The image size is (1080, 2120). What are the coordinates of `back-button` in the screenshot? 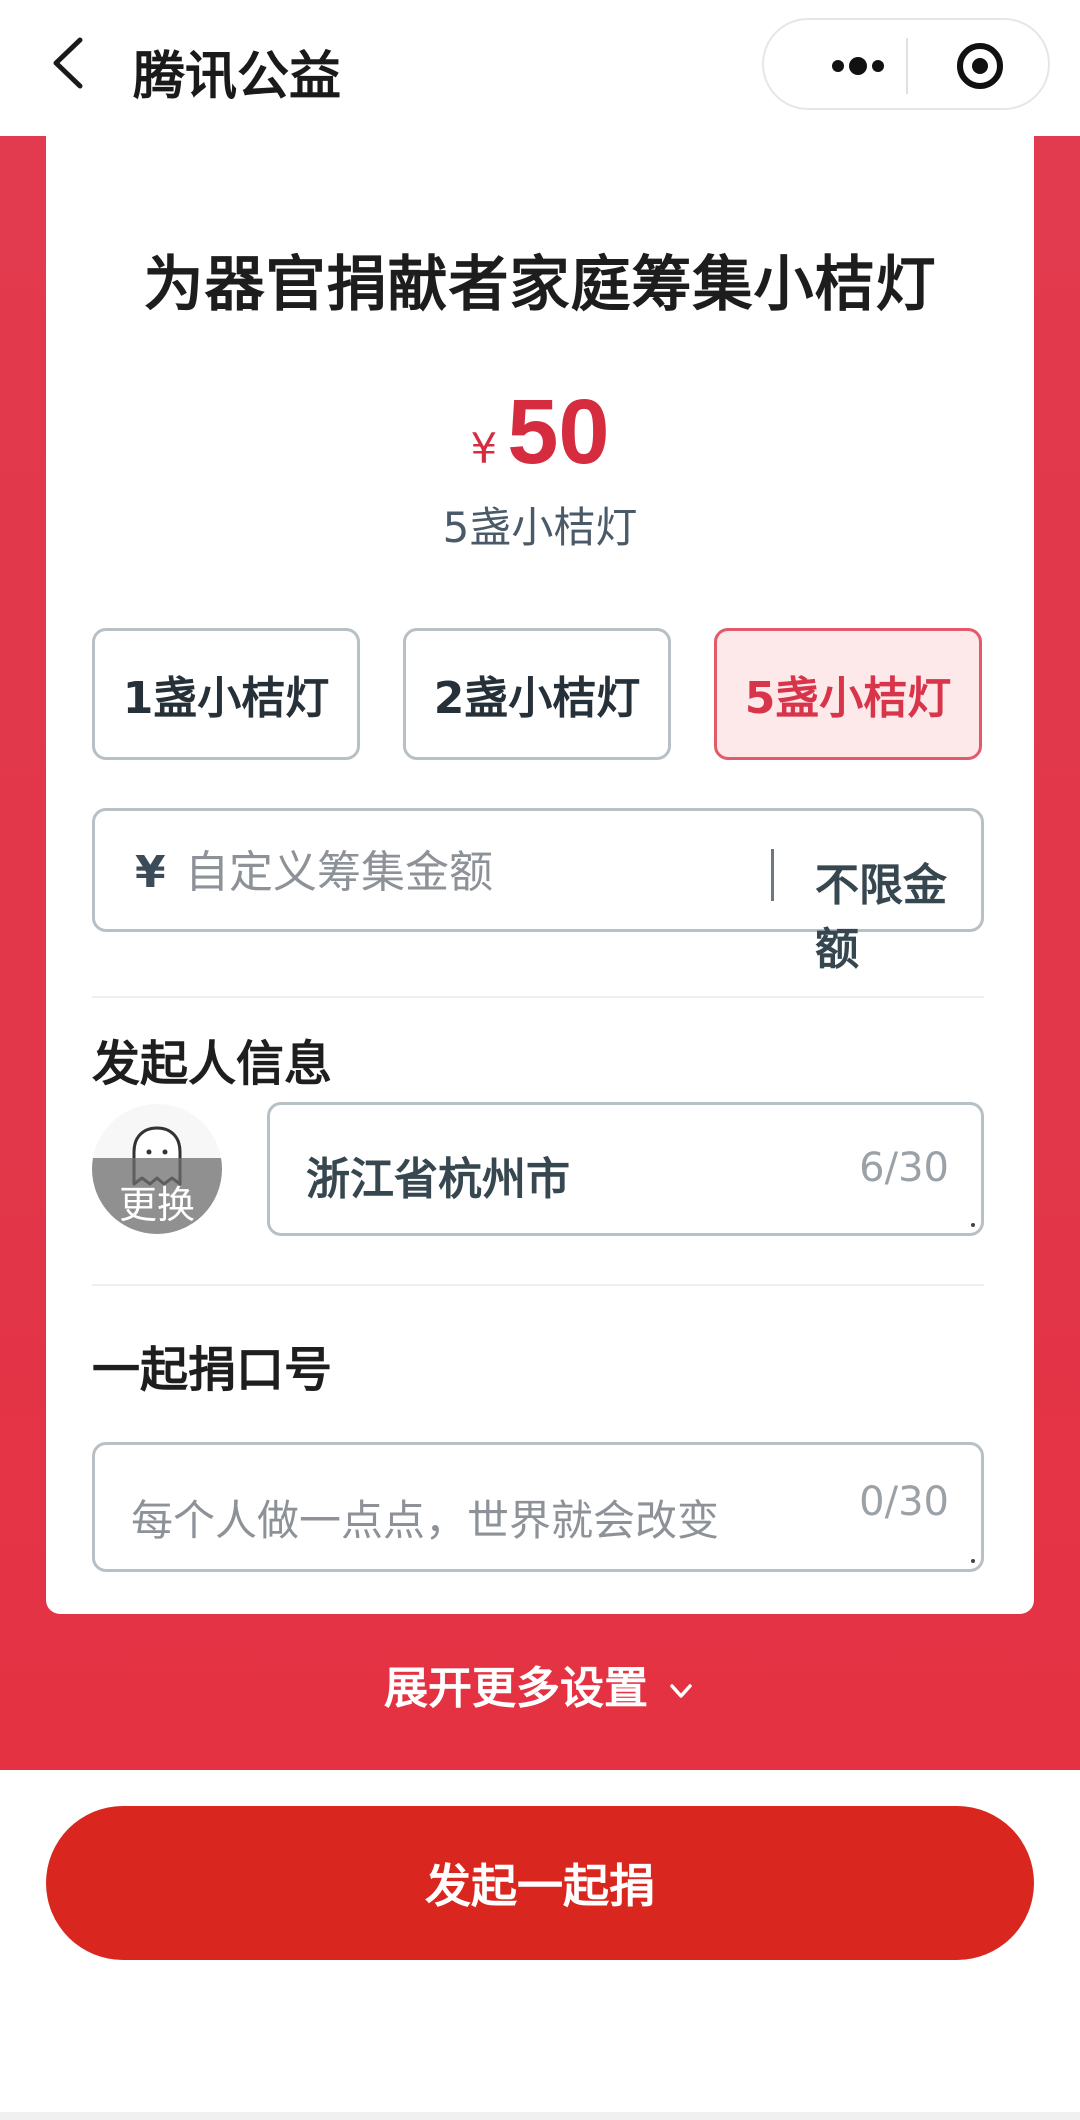 It's located at (70, 63).